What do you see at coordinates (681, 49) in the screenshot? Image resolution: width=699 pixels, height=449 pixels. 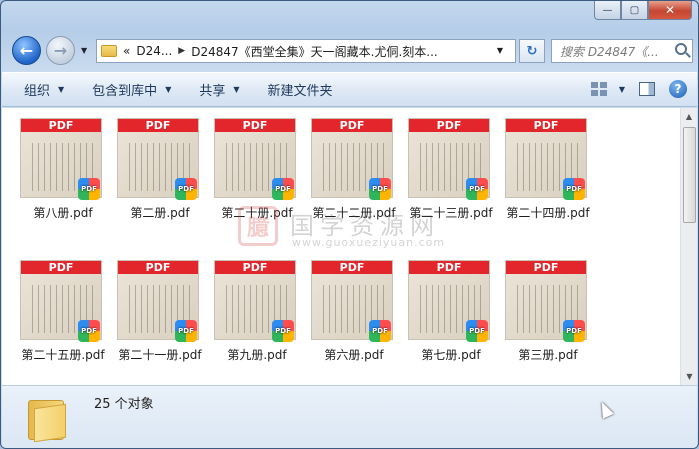 I see `search-icon` at bounding box center [681, 49].